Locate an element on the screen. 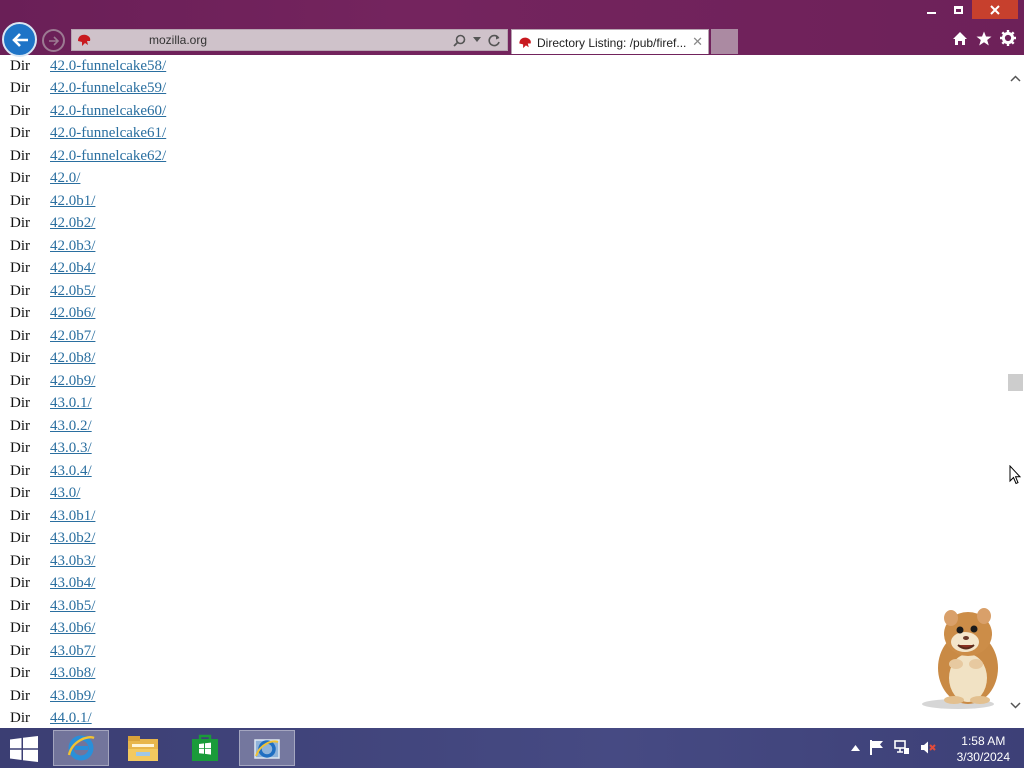 The height and width of the screenshot is (768, 1024). volume-muted-icon is located at coordinates (928, 747).